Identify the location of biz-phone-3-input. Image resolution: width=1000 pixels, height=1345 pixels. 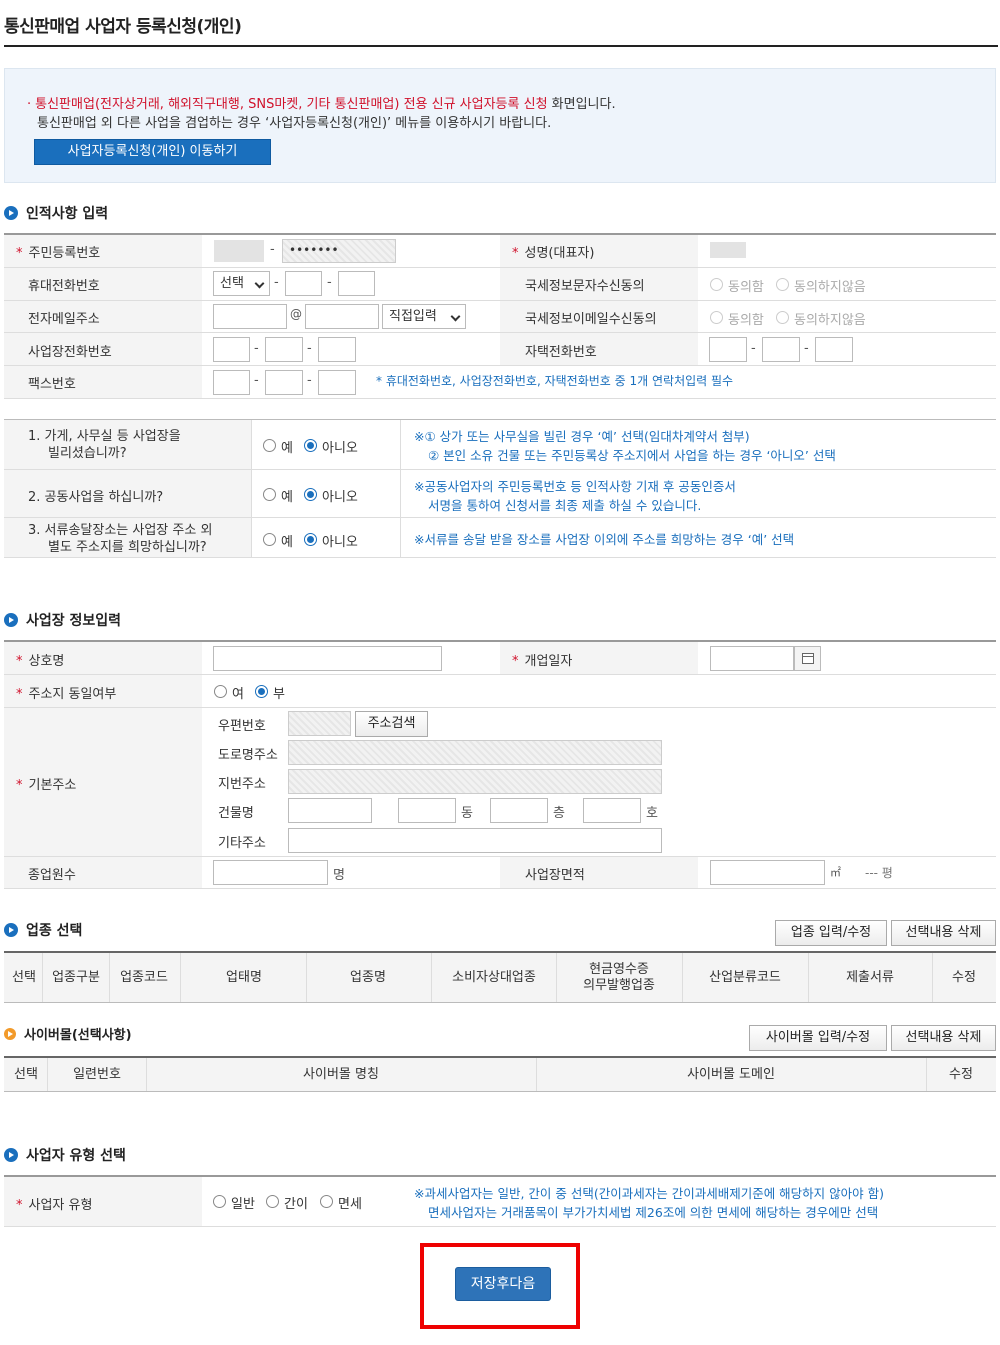
(337, 349).